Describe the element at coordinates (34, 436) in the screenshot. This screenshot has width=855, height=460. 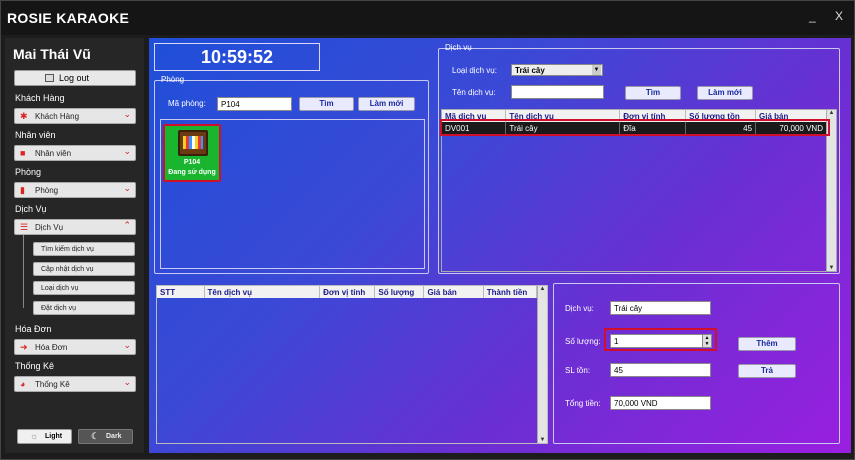
I see `sun-icon: ☼` at that location.